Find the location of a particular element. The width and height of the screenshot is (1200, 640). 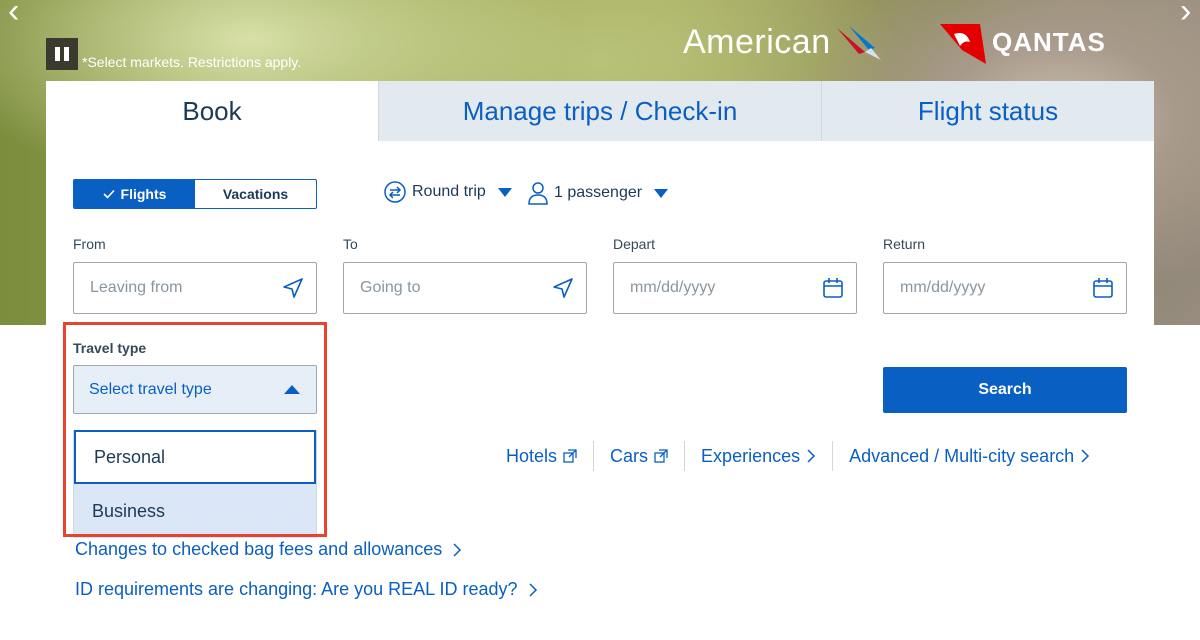

pause-icon is located at coordinates (57, 54).